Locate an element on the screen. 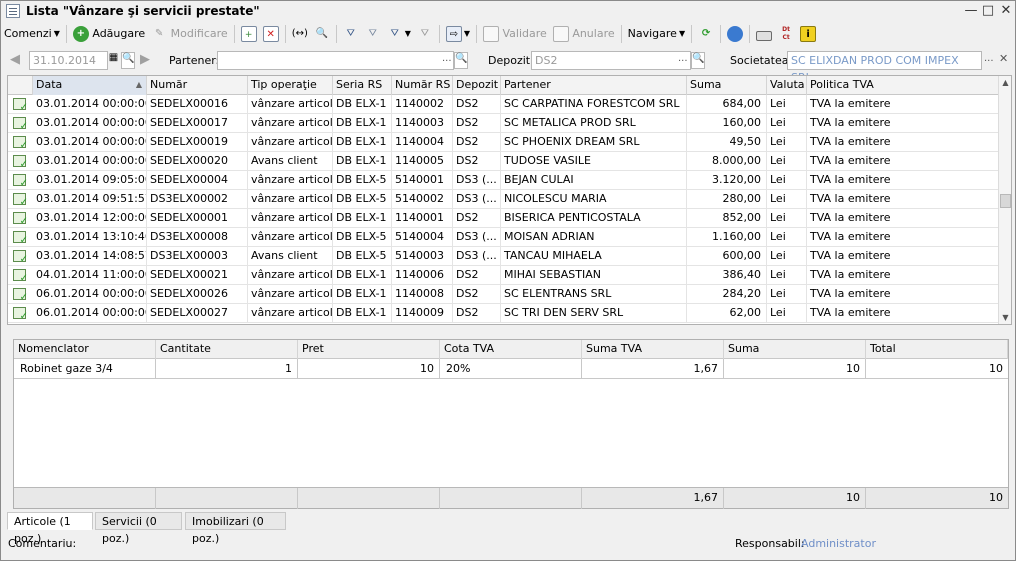 The width and height of the screenshot is (1016, 561). comment-button is located at coordinates (735, 33).